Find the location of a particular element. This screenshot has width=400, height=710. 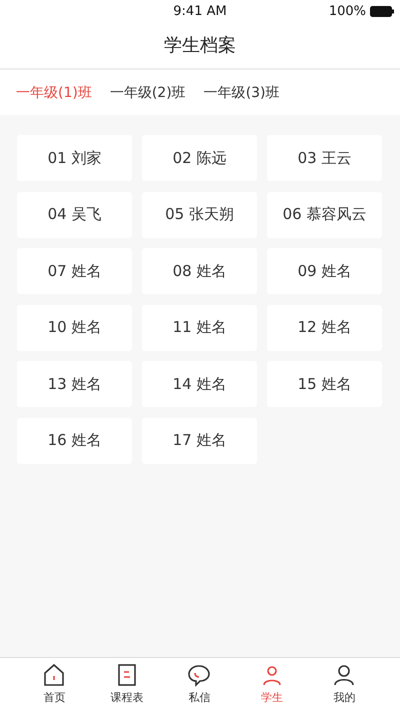

student-card: 14 姓名 is located at coordinates (199, 384).